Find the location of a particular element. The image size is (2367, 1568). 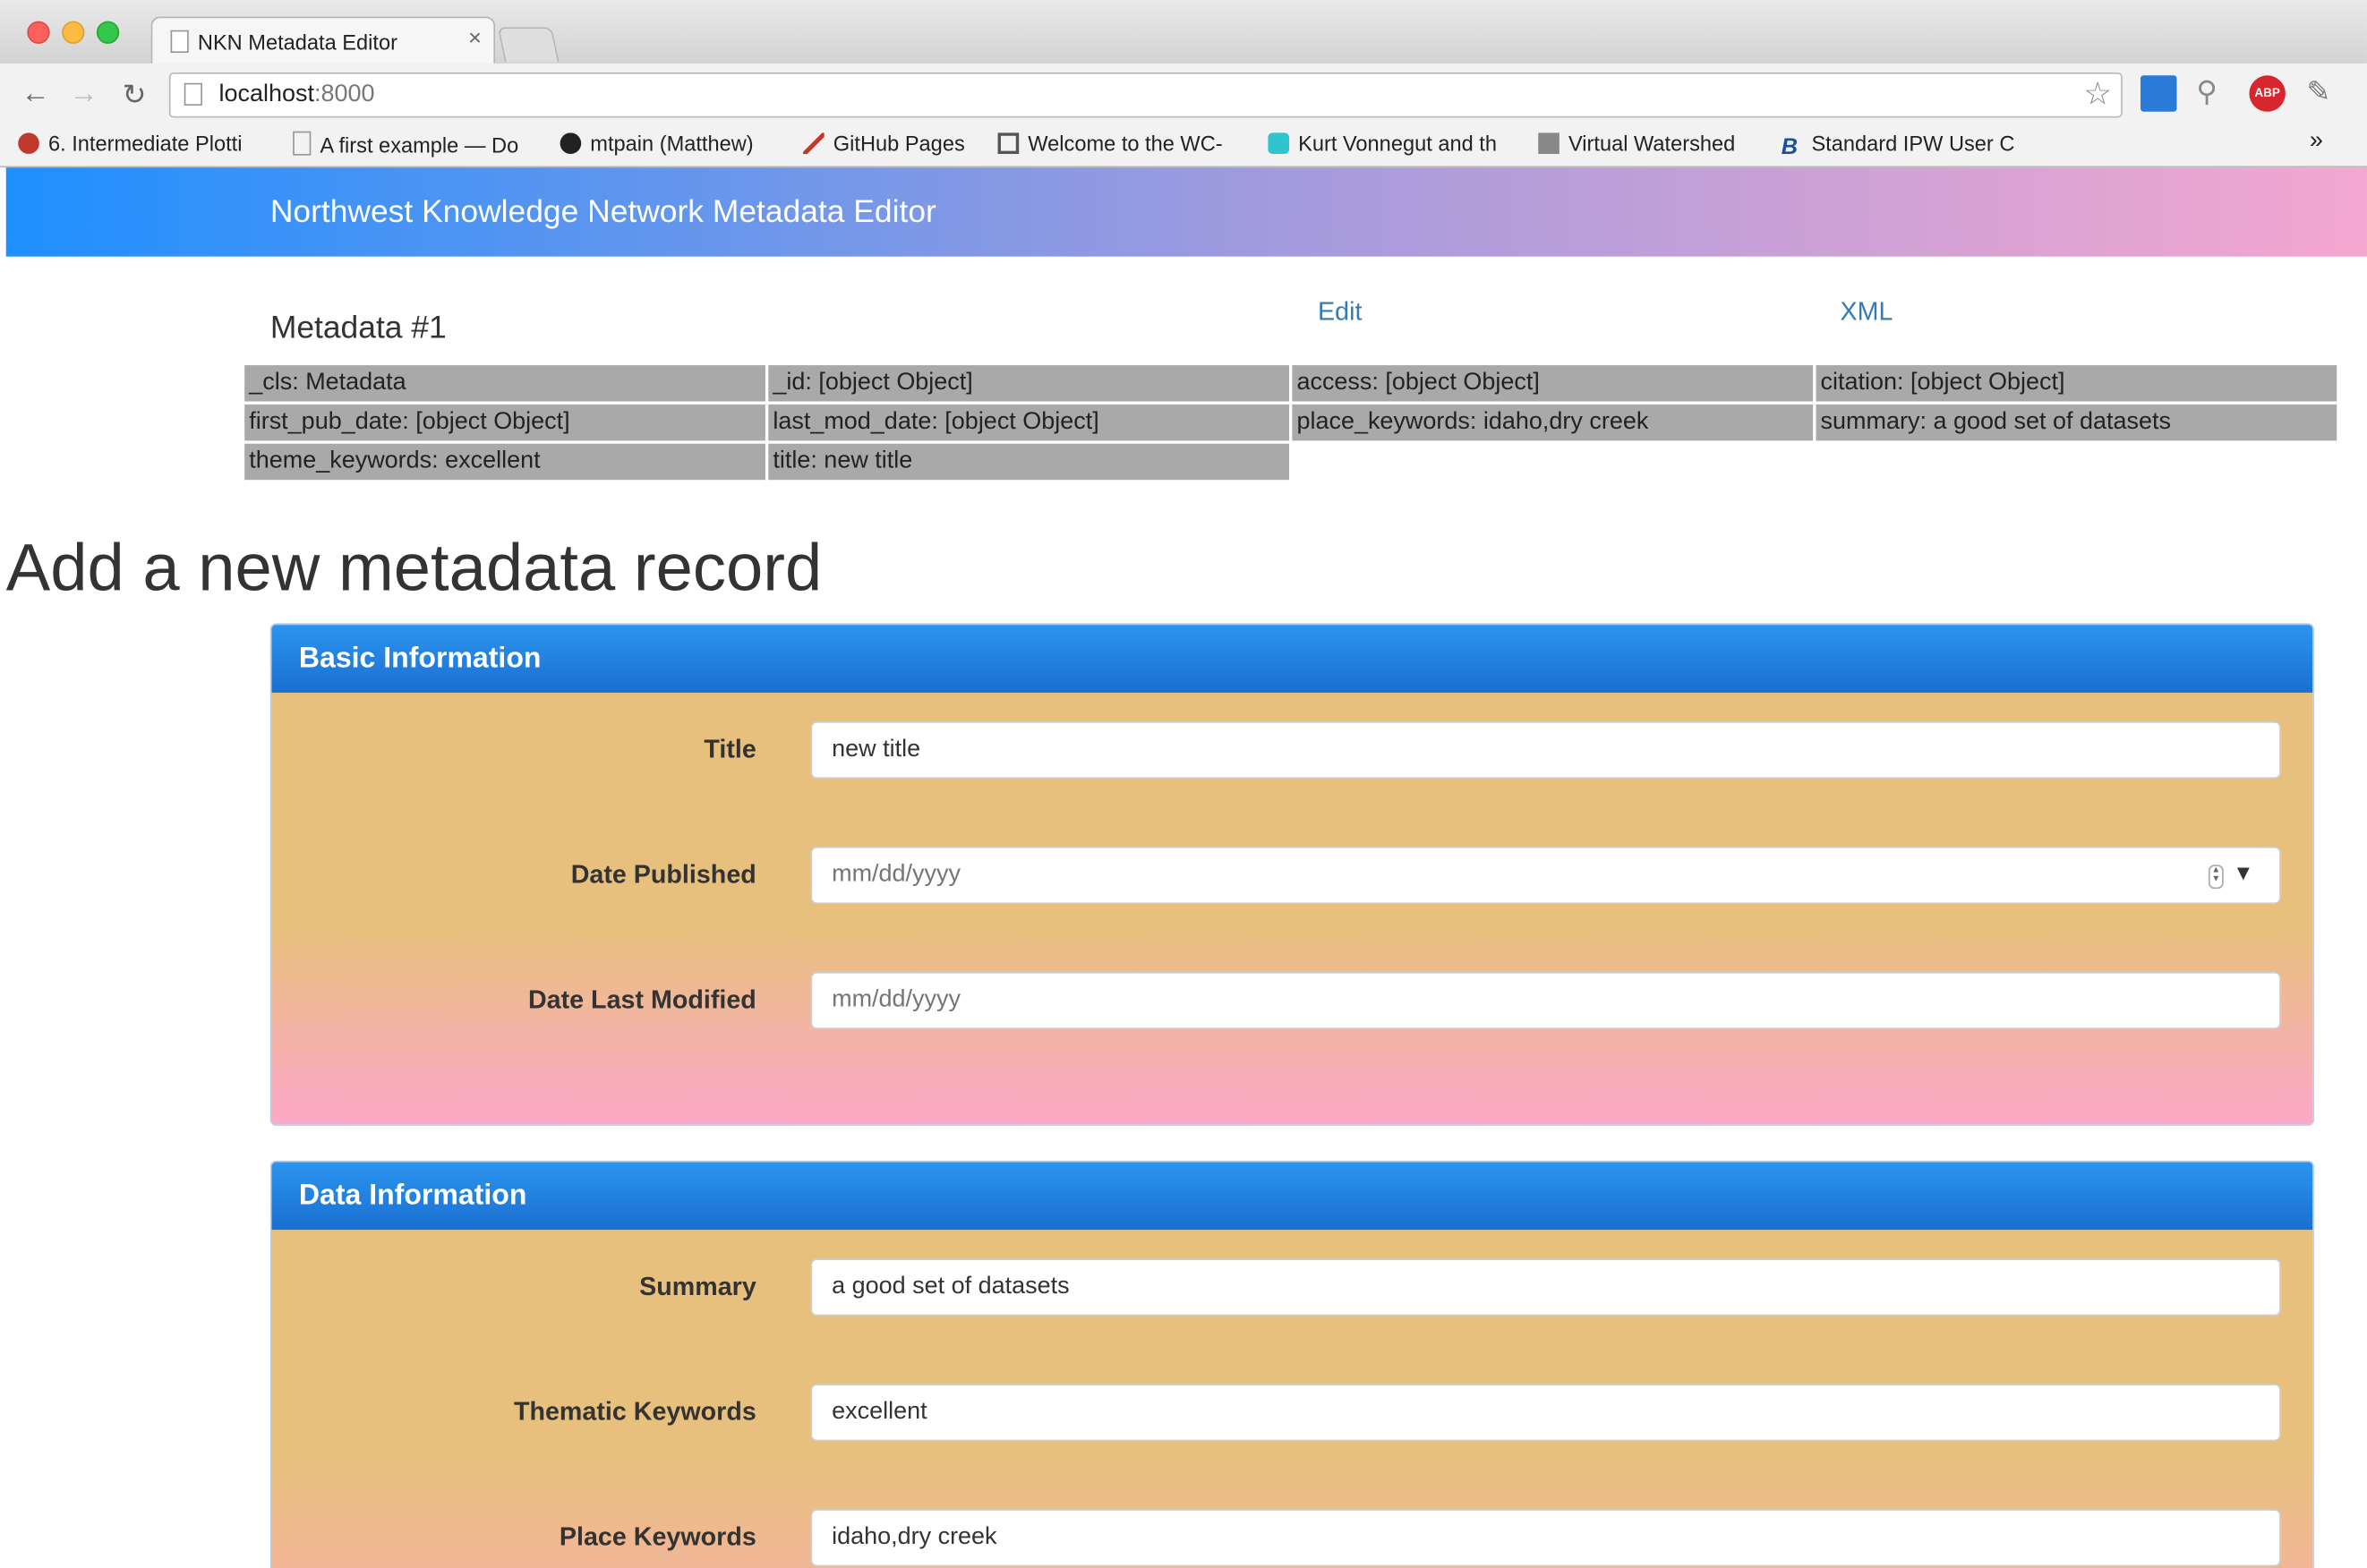

dropdown-caret-icon: ▼ is located at coordinates (2243, 872).